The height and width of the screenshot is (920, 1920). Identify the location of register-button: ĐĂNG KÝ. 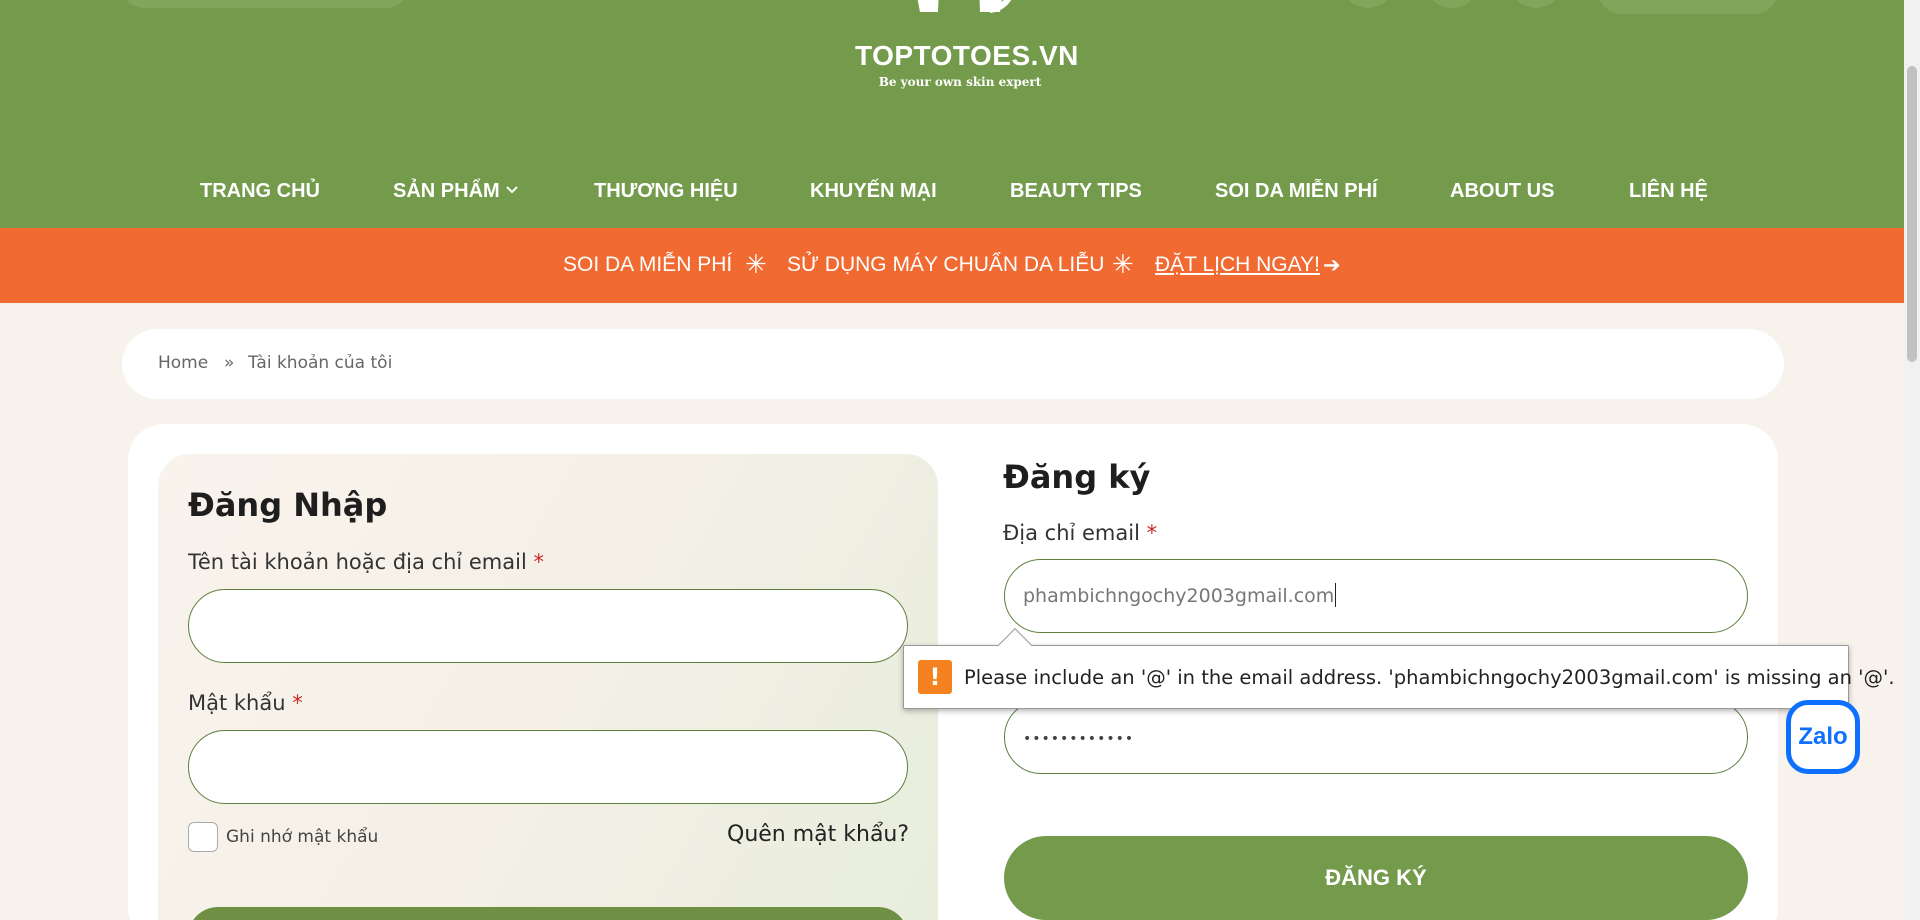
(1376, 878).